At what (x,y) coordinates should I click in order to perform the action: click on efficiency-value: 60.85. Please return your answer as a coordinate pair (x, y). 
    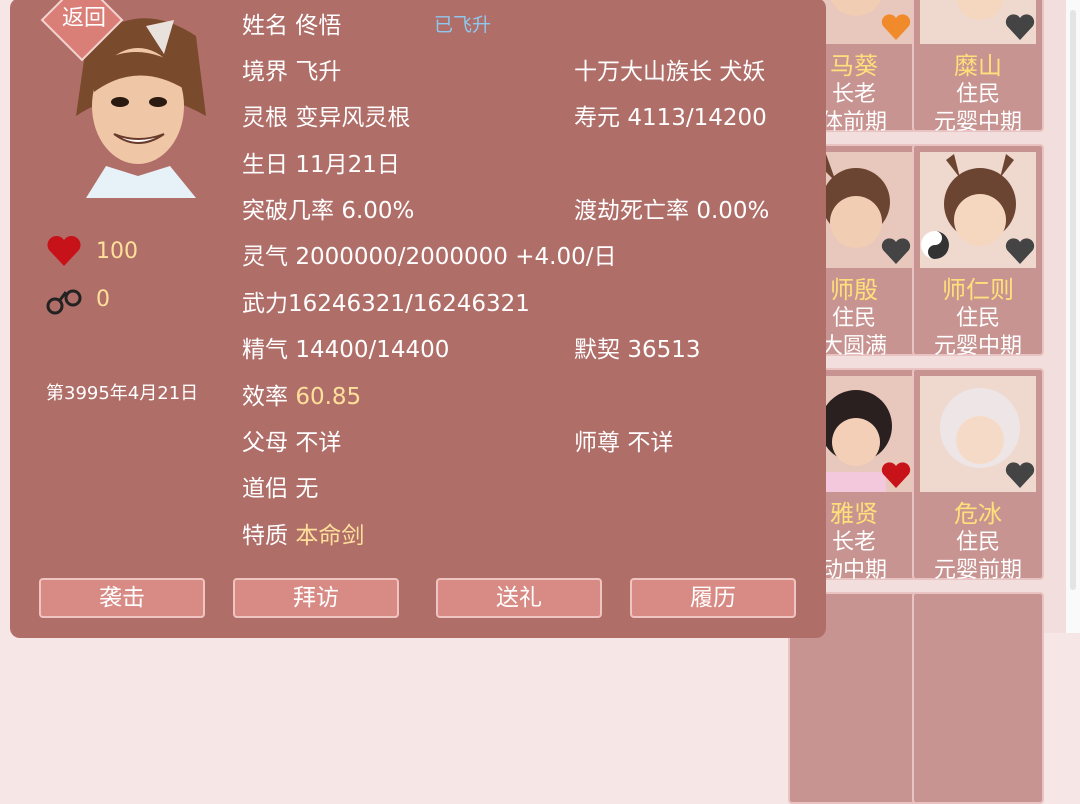
    Looking at the image, I should click on (328, 397).